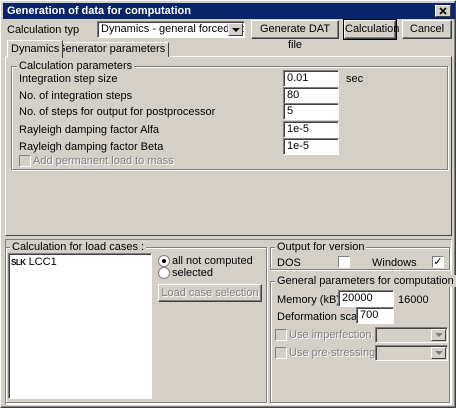  Describe the element at coordinates (42, 262) in the screenshot. I see `load-case-name: LCC1` at that location.